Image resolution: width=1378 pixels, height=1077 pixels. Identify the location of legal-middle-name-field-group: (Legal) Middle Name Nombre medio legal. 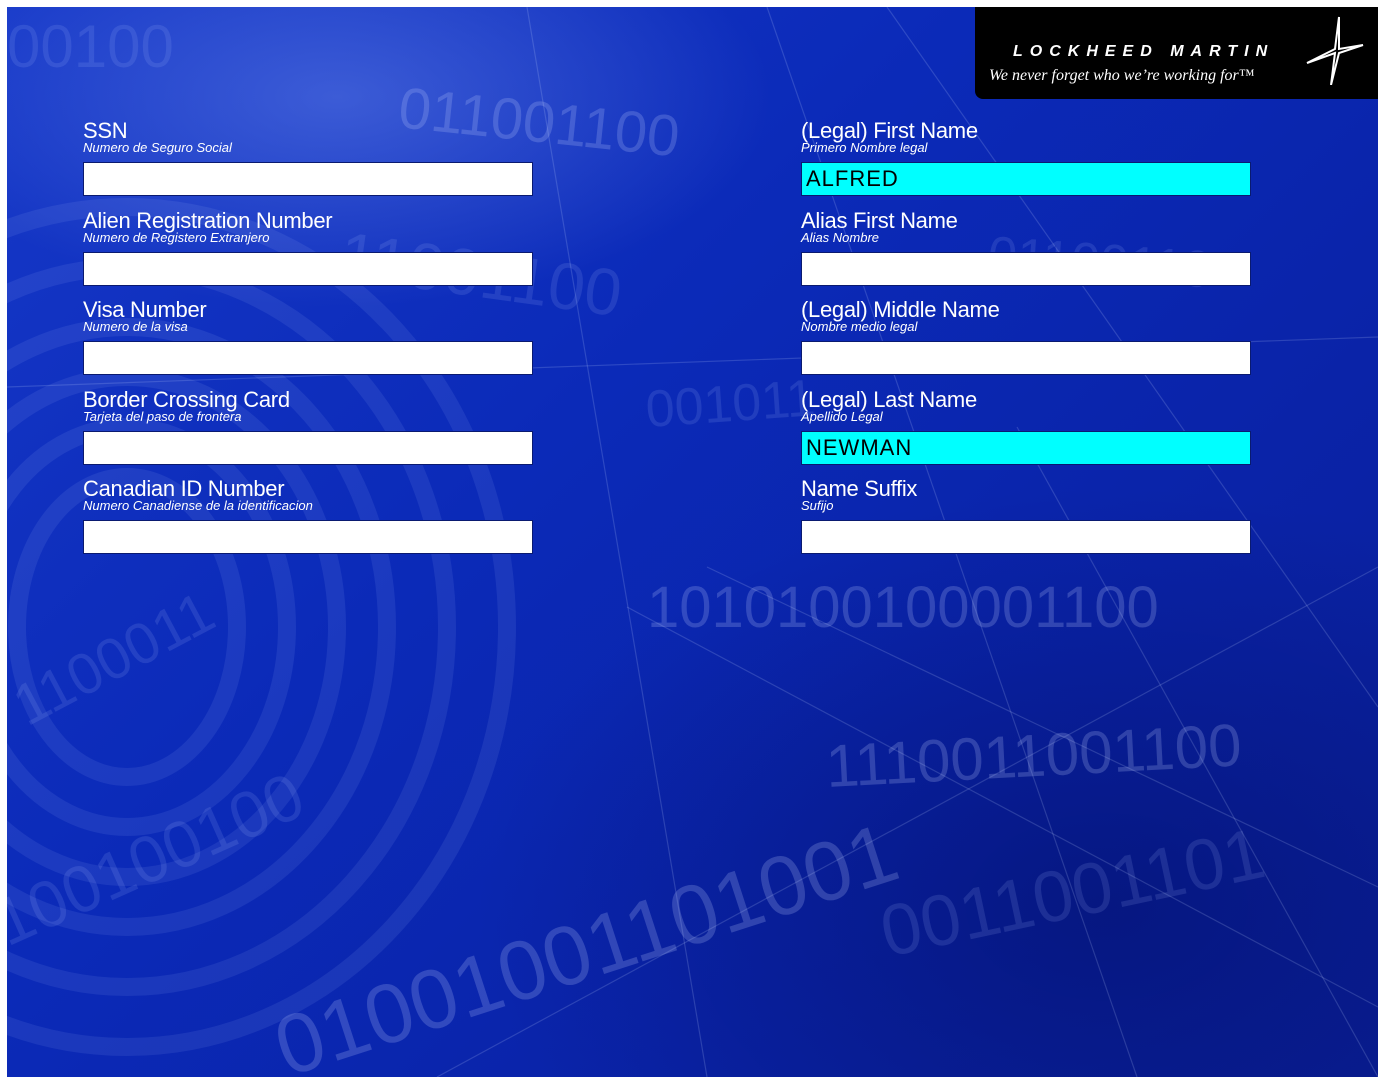
(1026, 336).